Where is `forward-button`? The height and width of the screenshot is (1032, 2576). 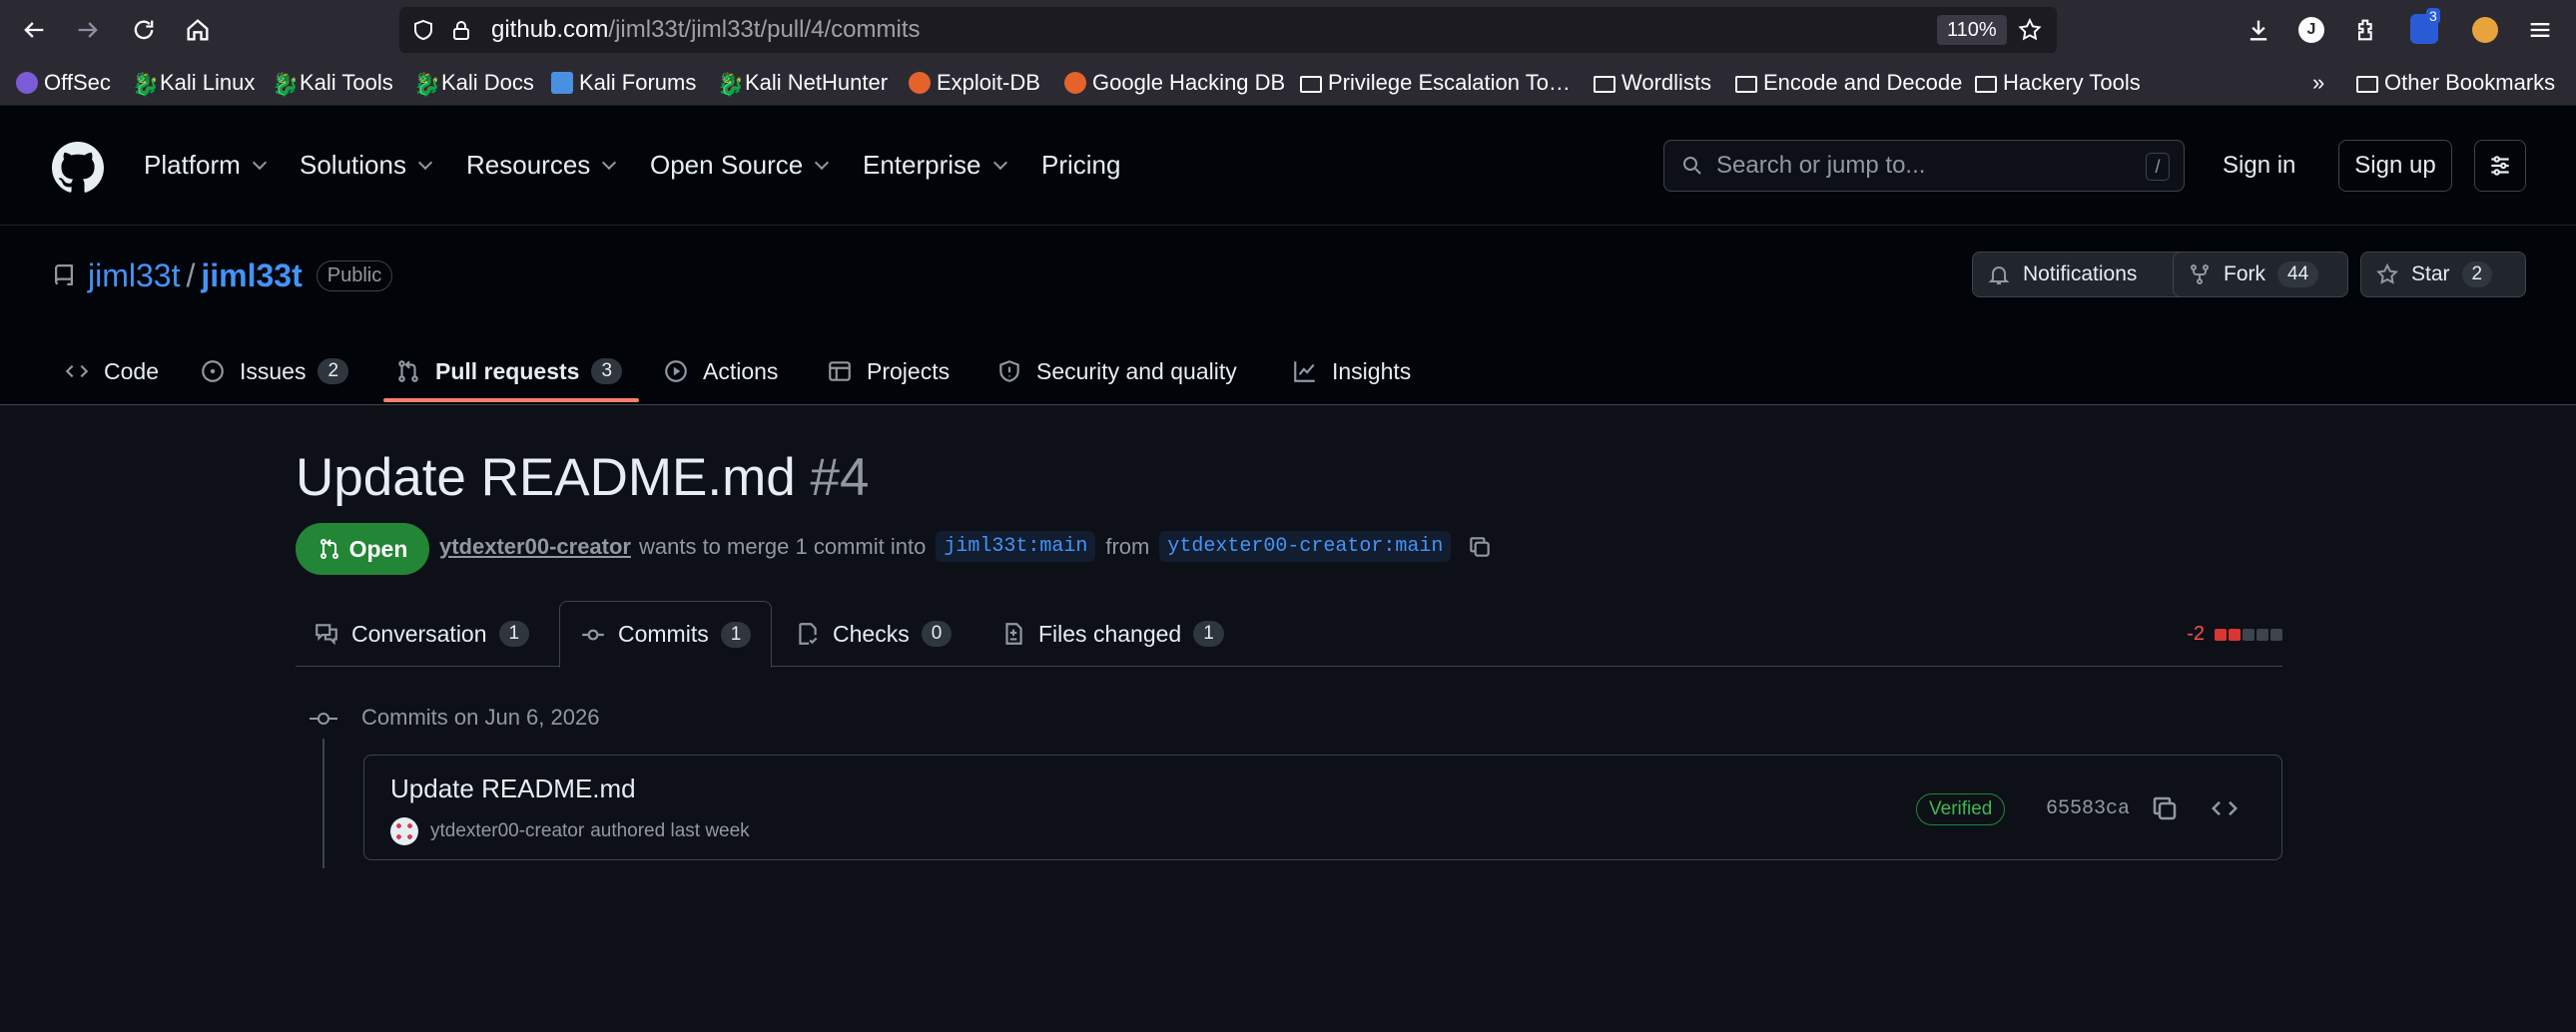 forward-button is located at coordinates (88, 30).